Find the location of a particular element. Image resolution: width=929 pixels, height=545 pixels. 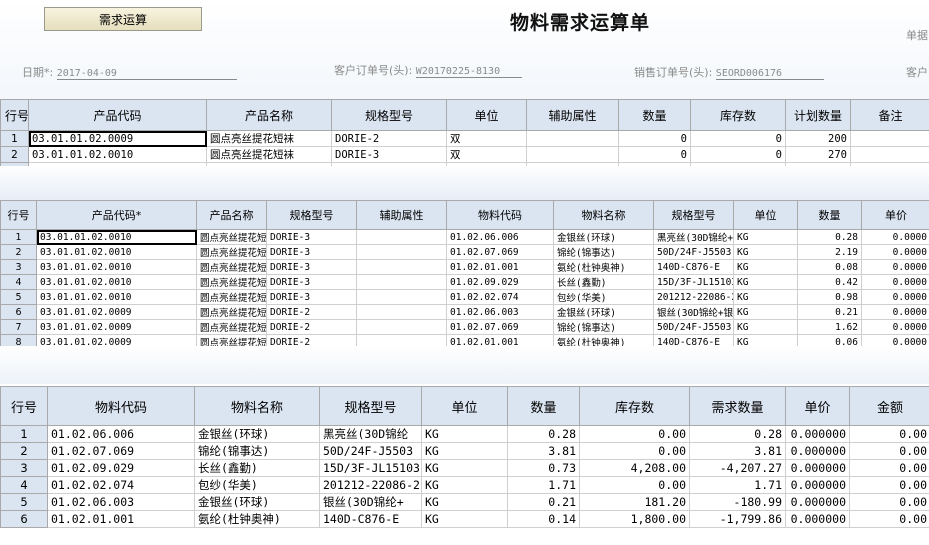

table-row: 2 03.01.01.02.0010 圆点亮丝提花短袜 DORIE-3 双 0 0 270 is located at coordinates (464, 154).